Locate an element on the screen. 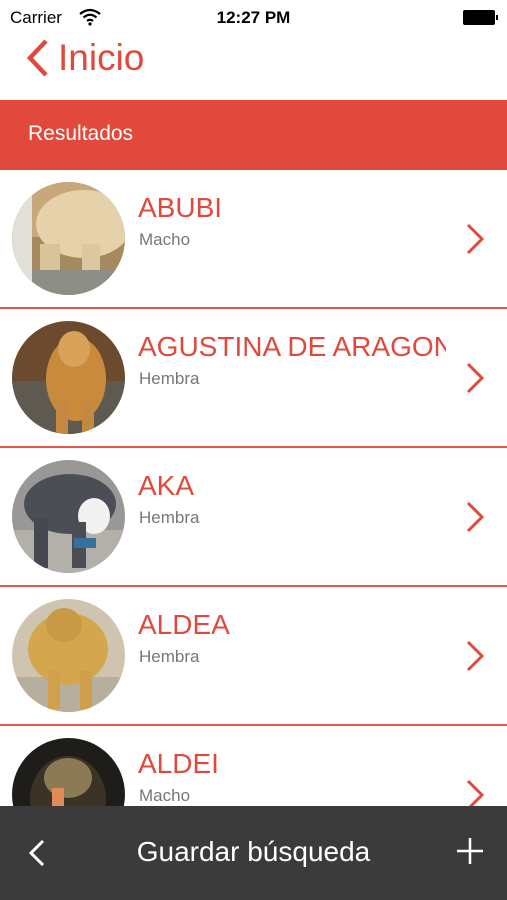  dog-name: AKA is located at coordinates (166, 485).